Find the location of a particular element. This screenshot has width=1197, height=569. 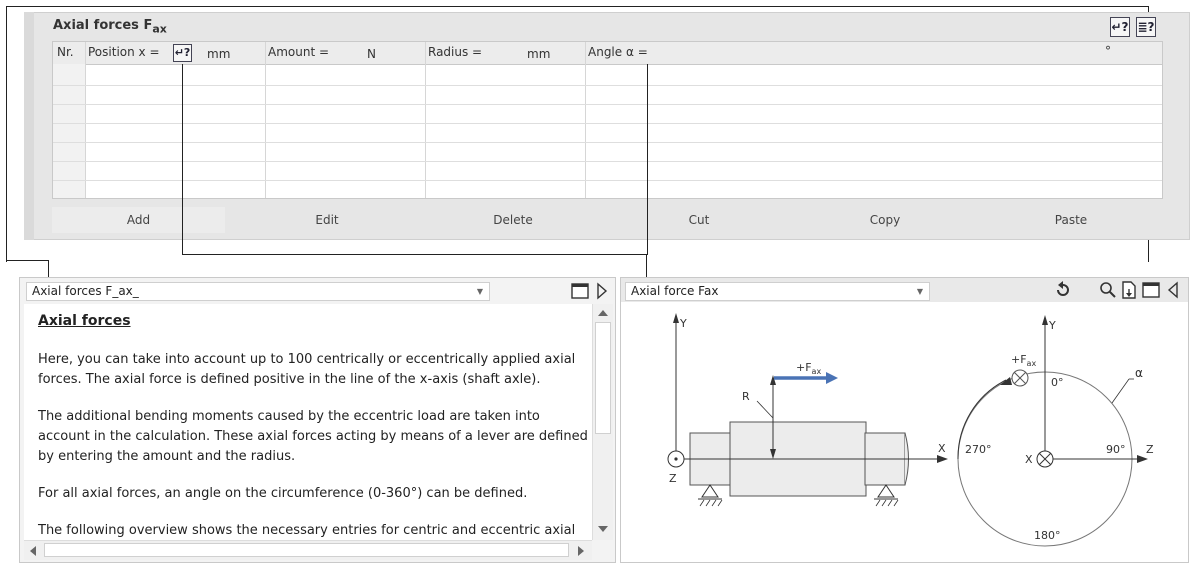

deg270-label: 270° is located at coordinates (978, 449).